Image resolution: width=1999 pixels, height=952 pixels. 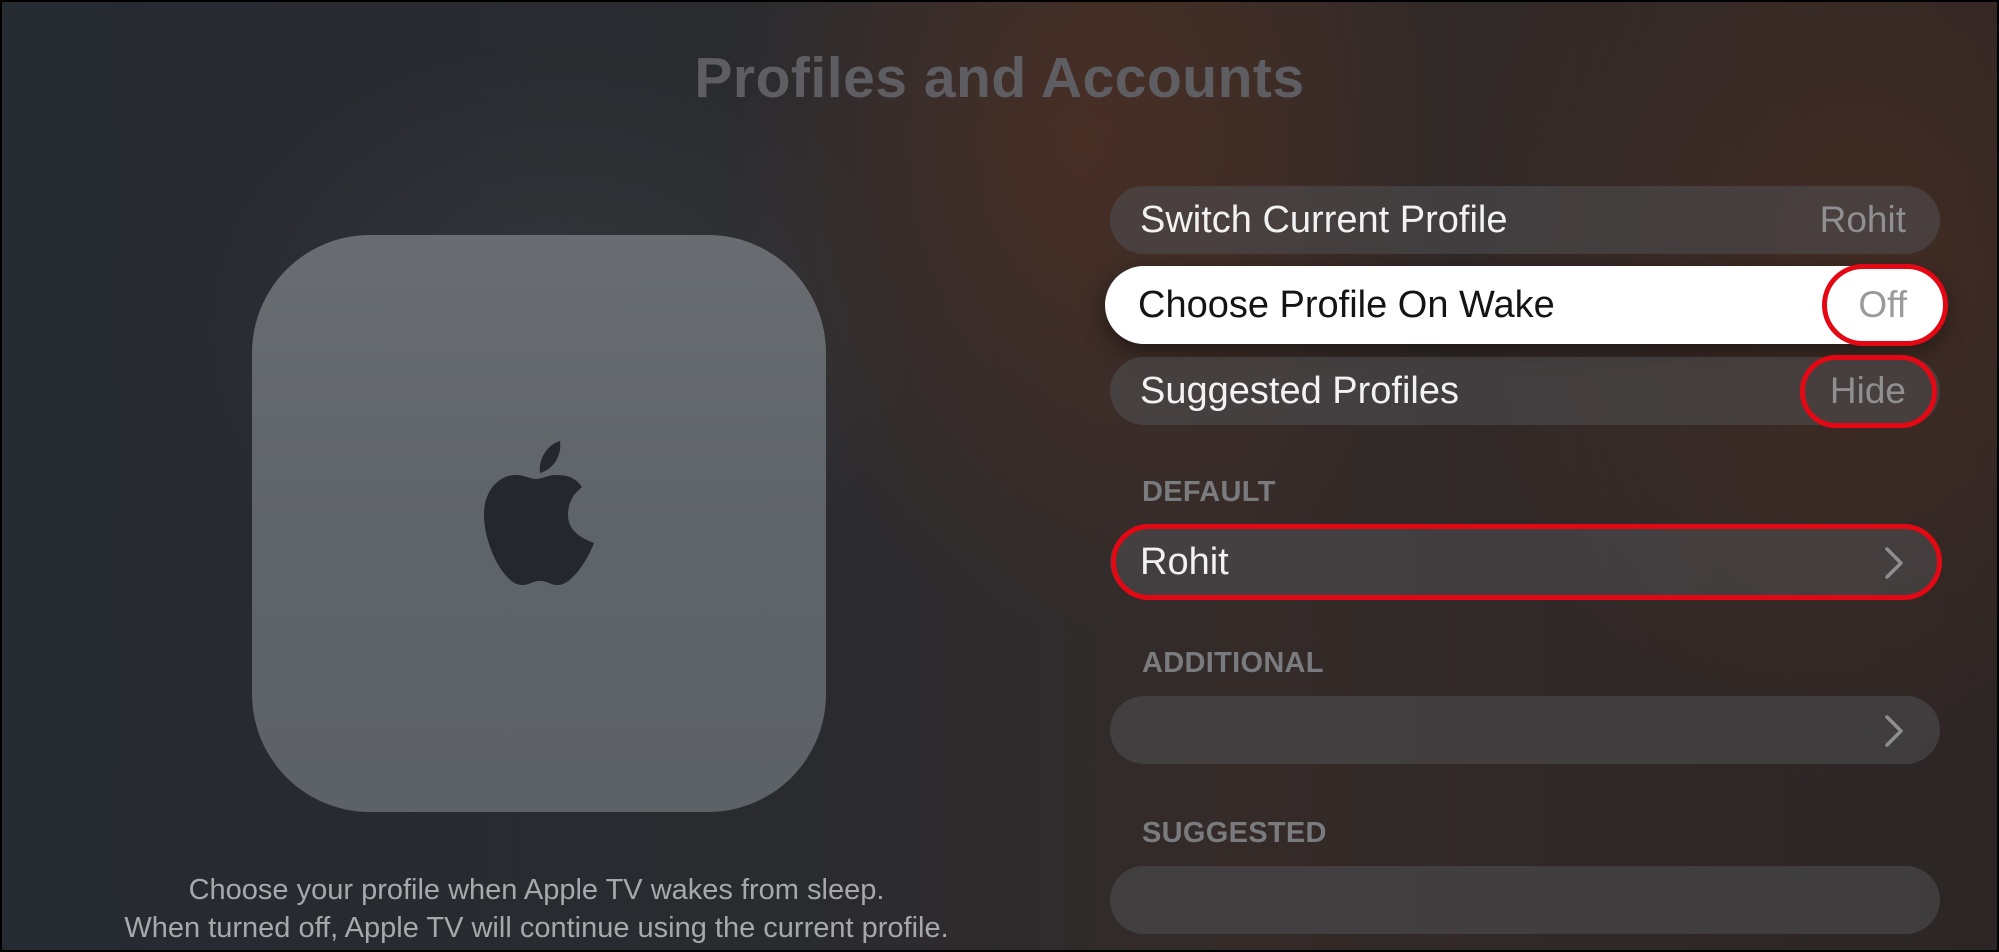 What do you see at coordinates (1525, 730) in the screenshot?
I see `additional-profile-row` at bounding box center [1525, 730].